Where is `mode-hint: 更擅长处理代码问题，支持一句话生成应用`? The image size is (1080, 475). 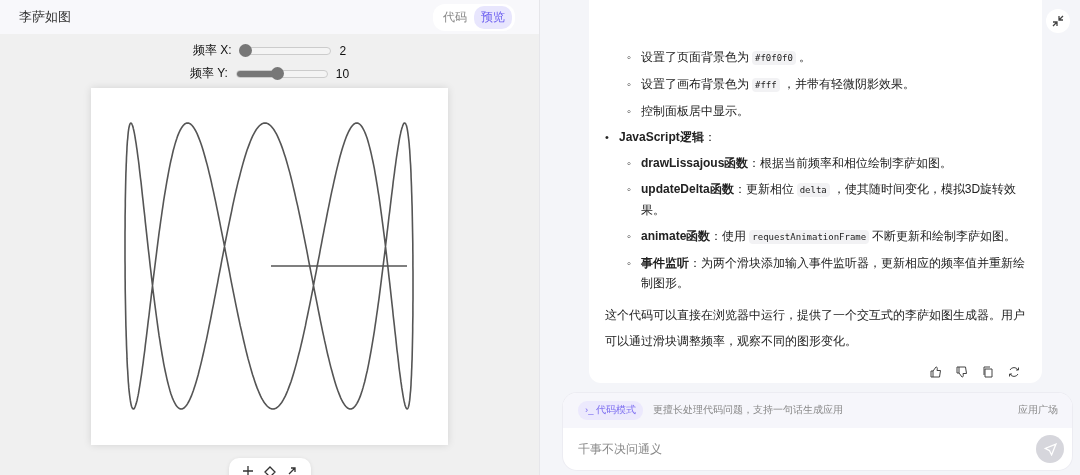
mode-hint: 更擅长处理代码问题，支持一句话生成应用 is located at coordinates (748, 410).